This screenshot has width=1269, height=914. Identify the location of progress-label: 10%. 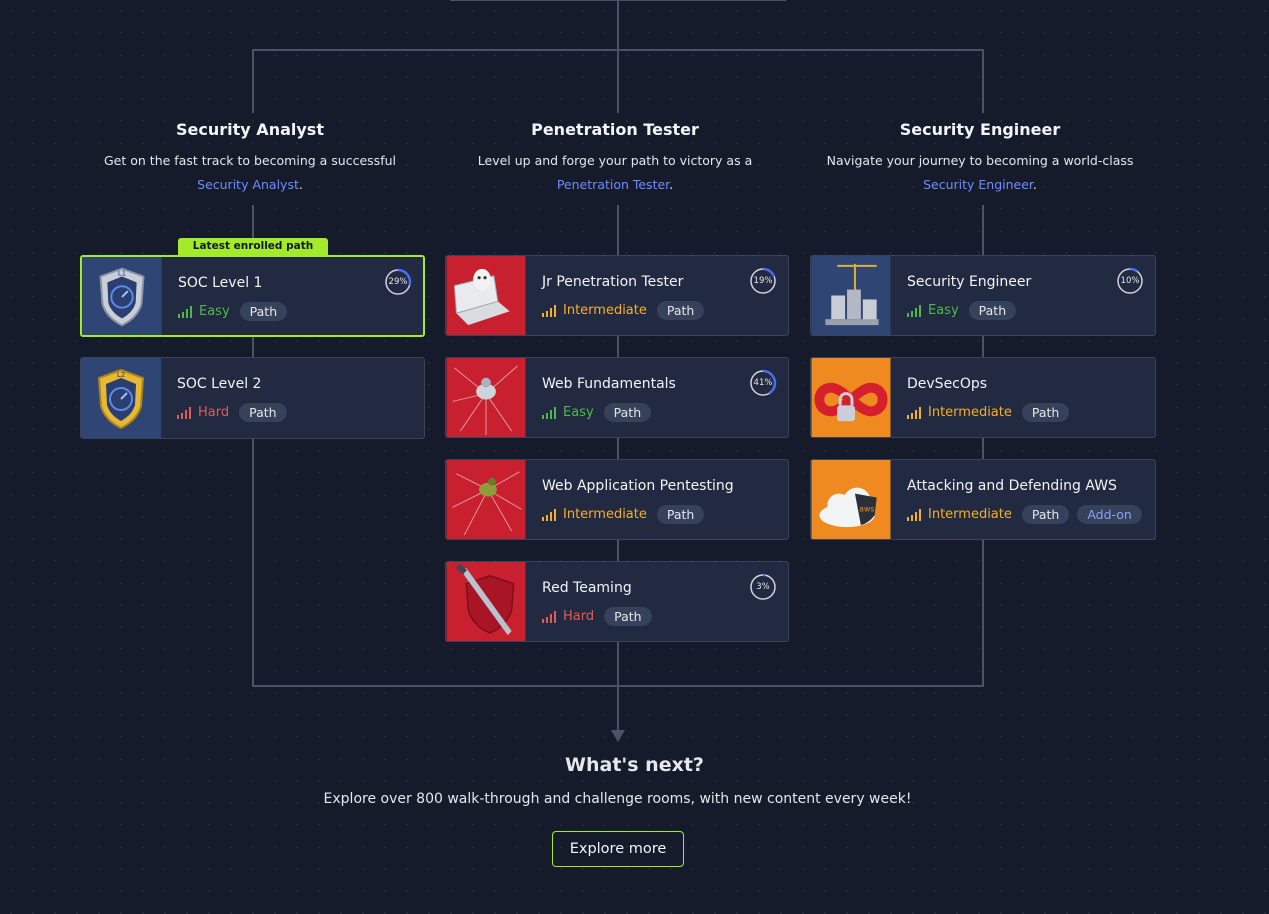
(1130, 281).